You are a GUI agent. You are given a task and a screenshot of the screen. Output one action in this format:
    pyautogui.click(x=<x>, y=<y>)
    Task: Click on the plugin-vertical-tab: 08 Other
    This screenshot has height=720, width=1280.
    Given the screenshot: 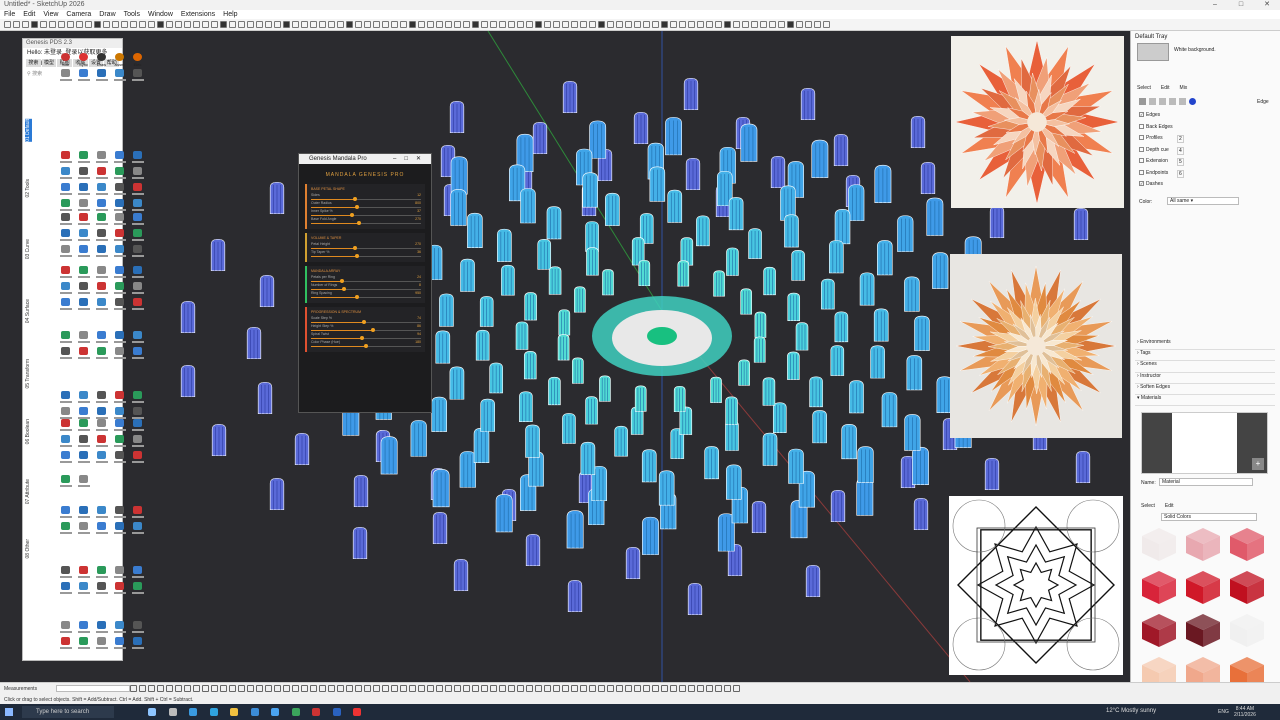 What is the action you would take?
    pyautogui.click(x=28, y=548)
    